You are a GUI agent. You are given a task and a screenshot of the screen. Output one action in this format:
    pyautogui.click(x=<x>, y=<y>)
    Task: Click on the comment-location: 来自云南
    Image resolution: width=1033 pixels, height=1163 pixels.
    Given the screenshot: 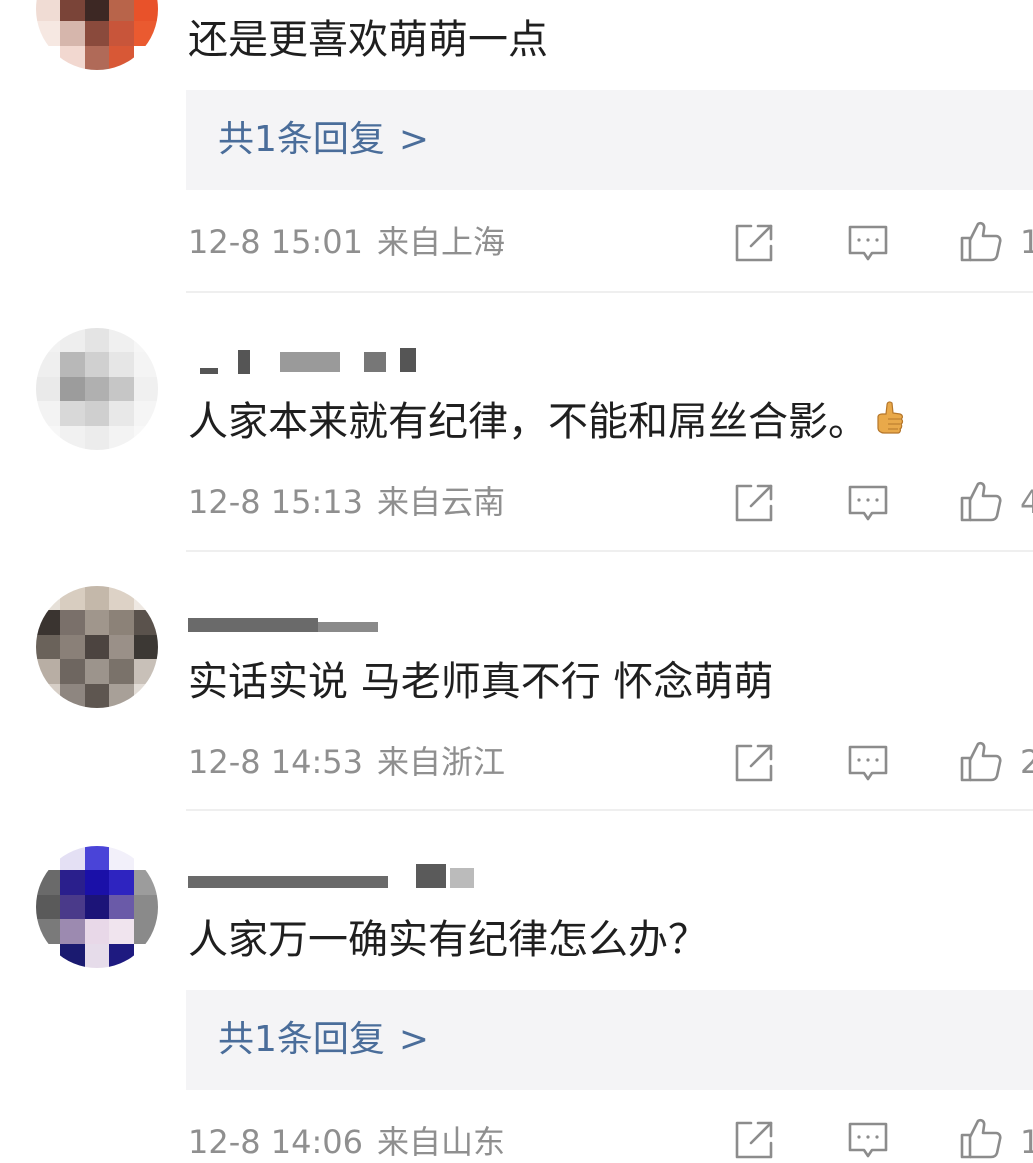 What is the action you would take?
    pyautogui.click(x=441, y=502)
    